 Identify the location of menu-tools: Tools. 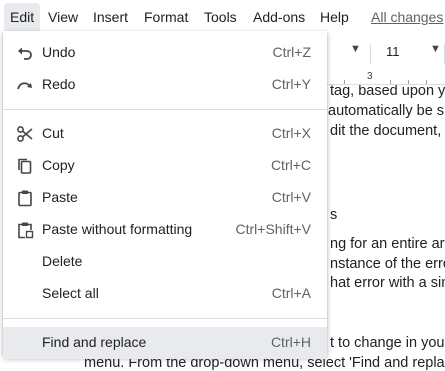
(220, 17).